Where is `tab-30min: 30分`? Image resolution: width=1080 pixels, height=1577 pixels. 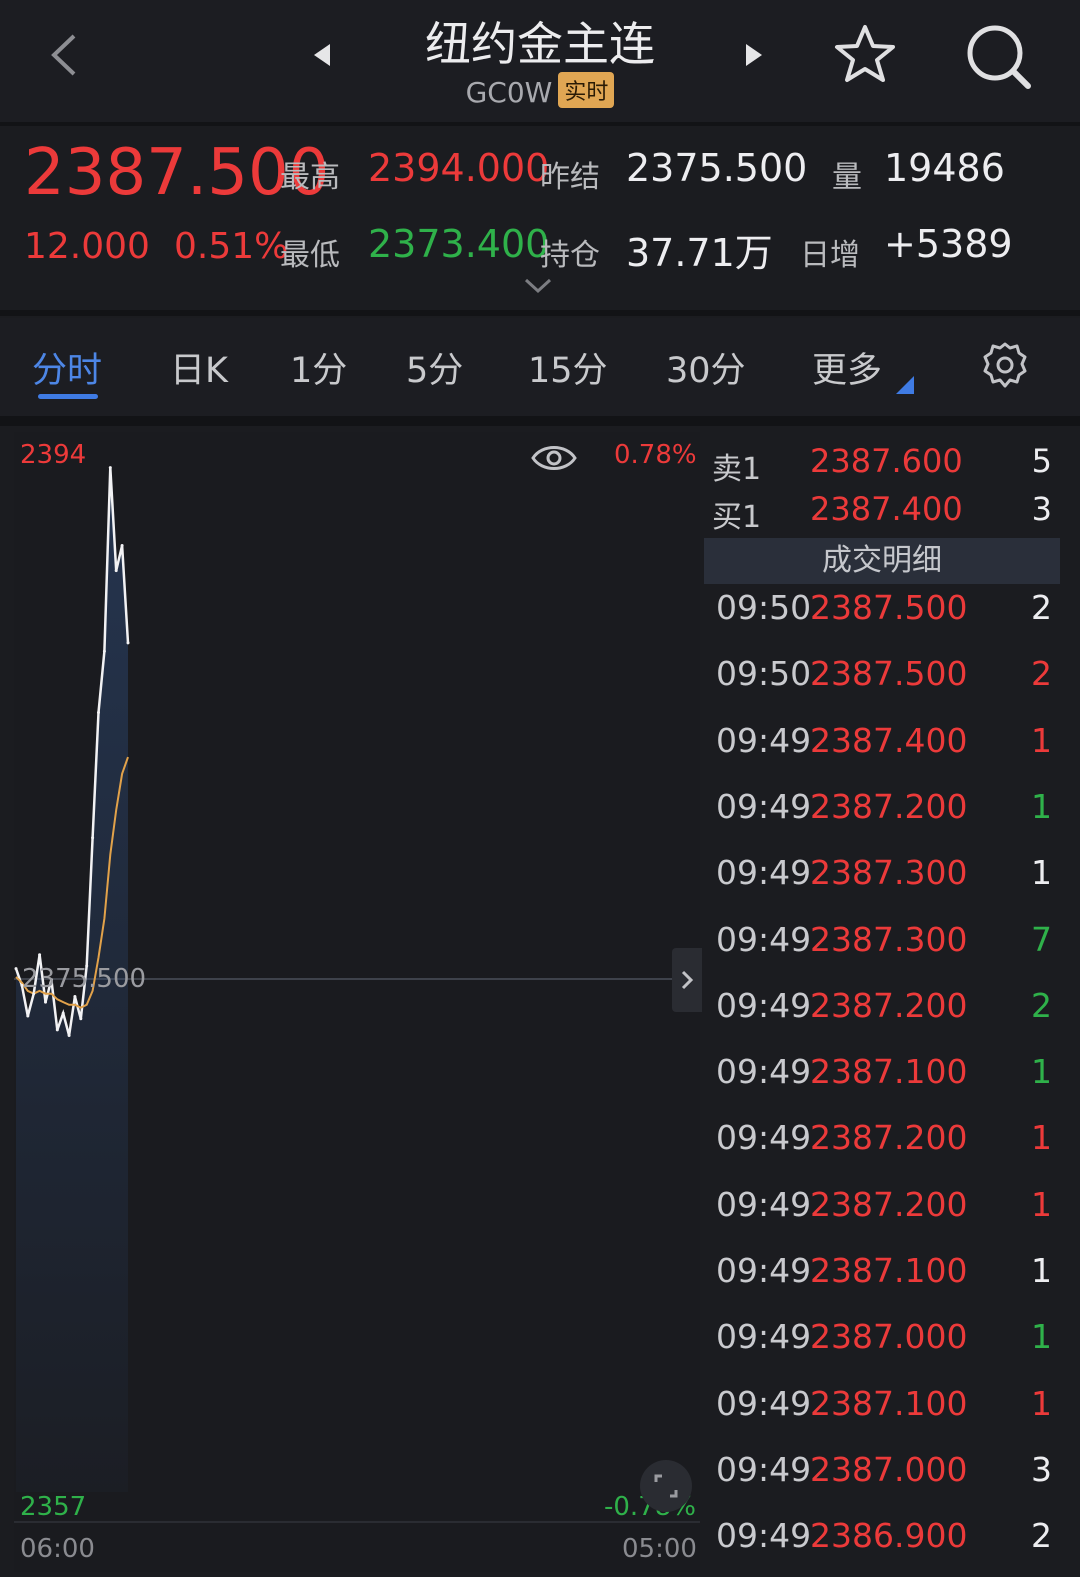
tab-30min: 30分 is located at coordinates (706, 367).